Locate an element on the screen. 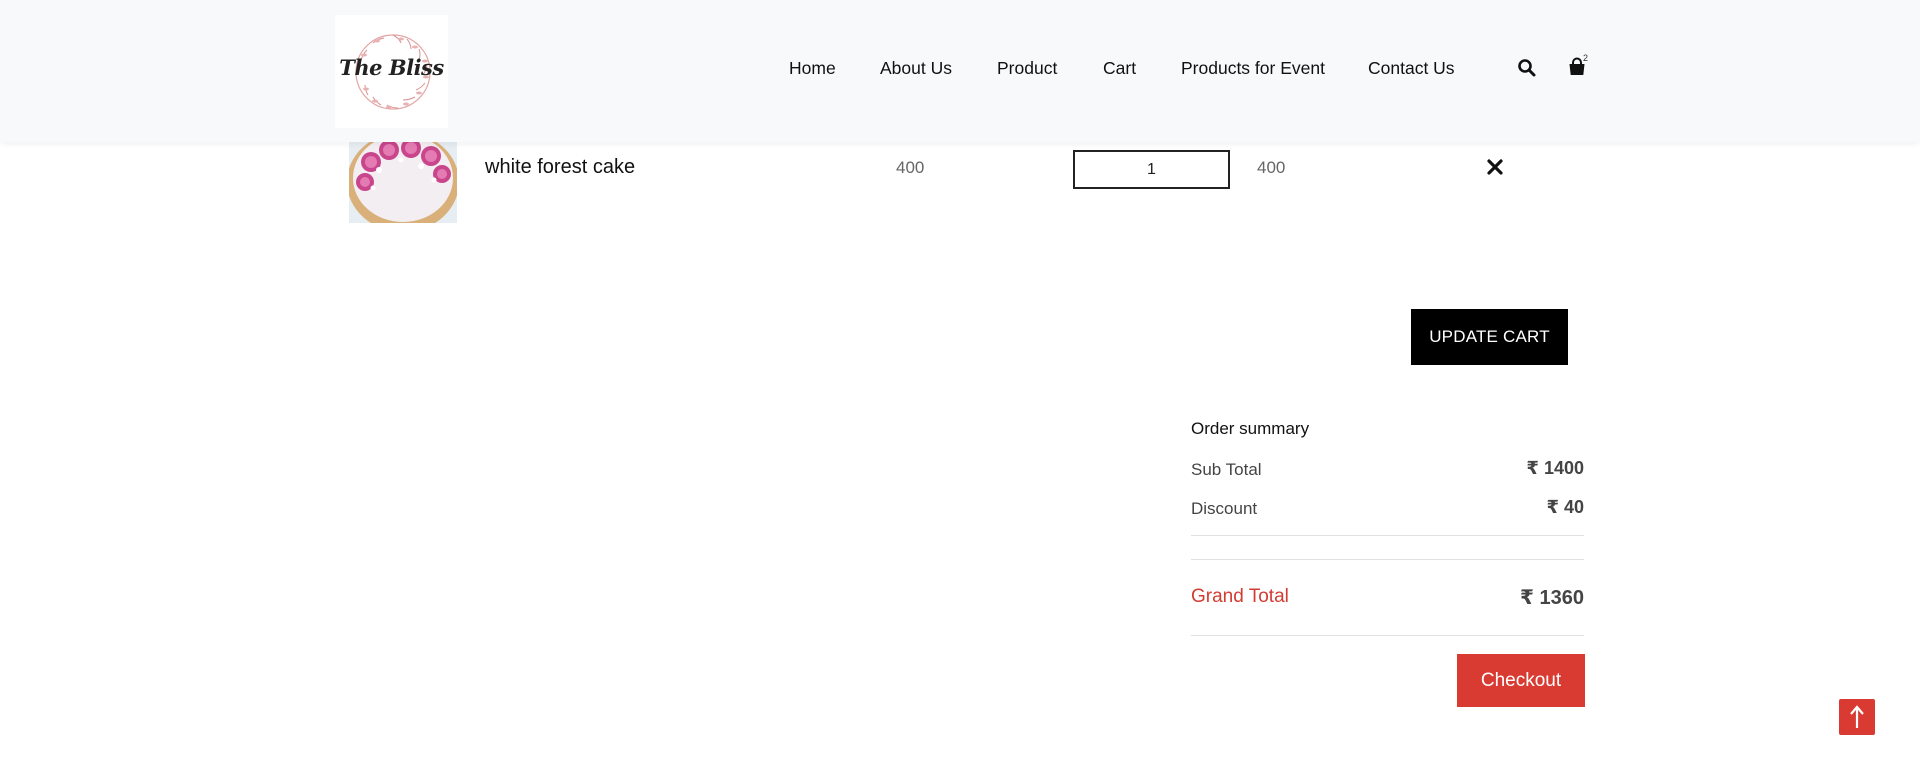 Image resolution: width=1920 pixels, height=780 pixels. update-cart-button: UPDATE CART is located at coordinates (1489, 337).